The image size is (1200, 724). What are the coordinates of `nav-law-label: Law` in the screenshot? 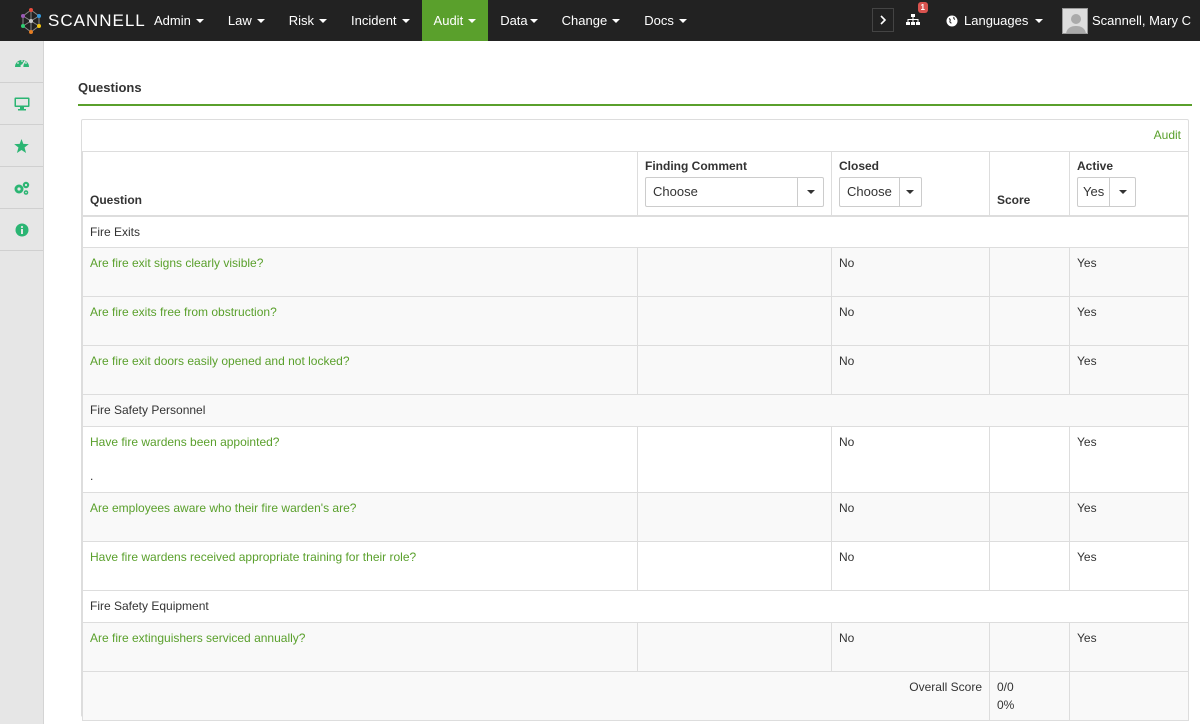 It's located at (239, 20).